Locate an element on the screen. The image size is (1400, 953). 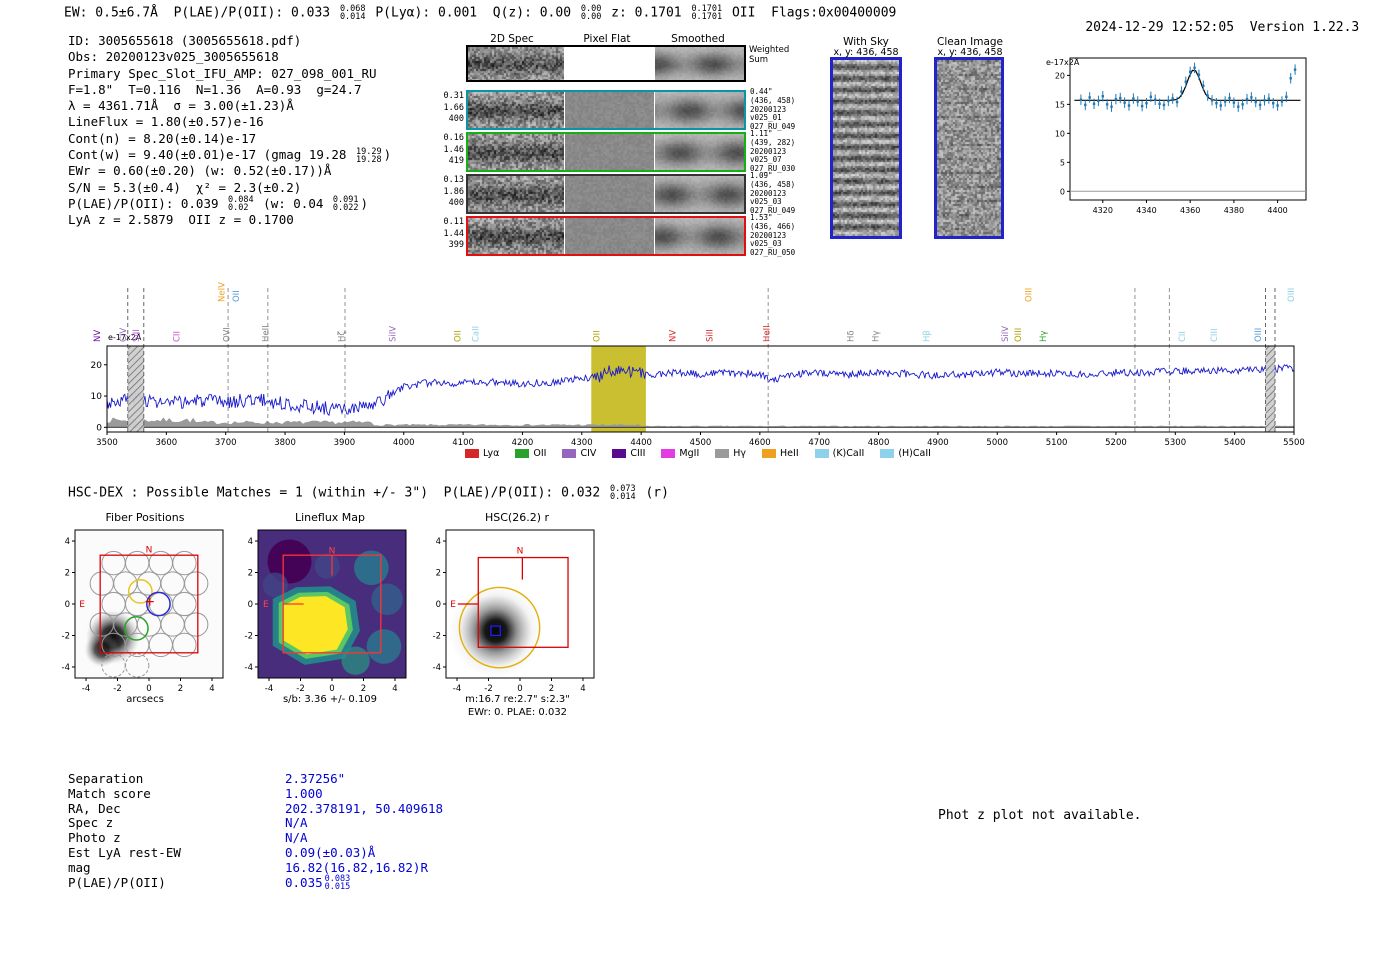
fiber-xlabel: arcsecs is located at coordinates (145, 699).